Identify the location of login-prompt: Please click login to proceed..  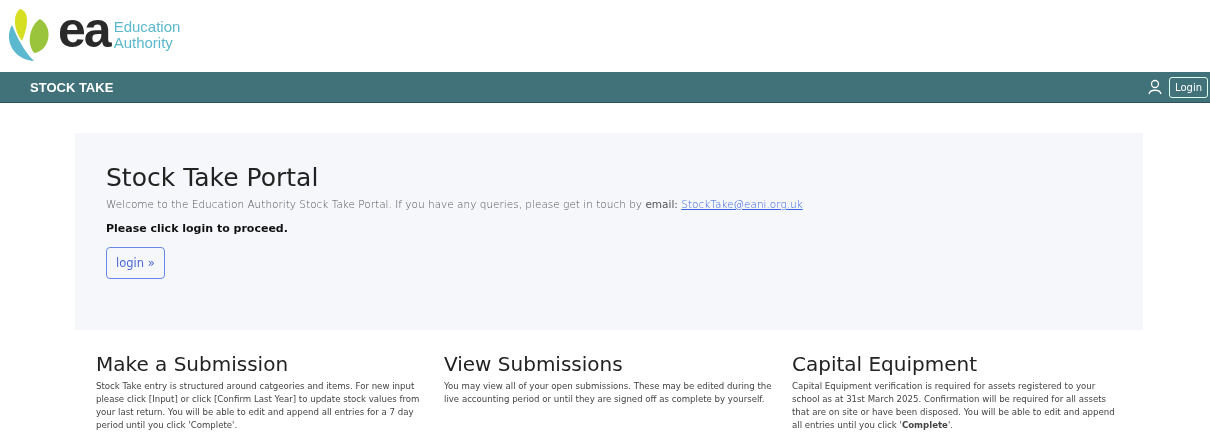
(197, 228).